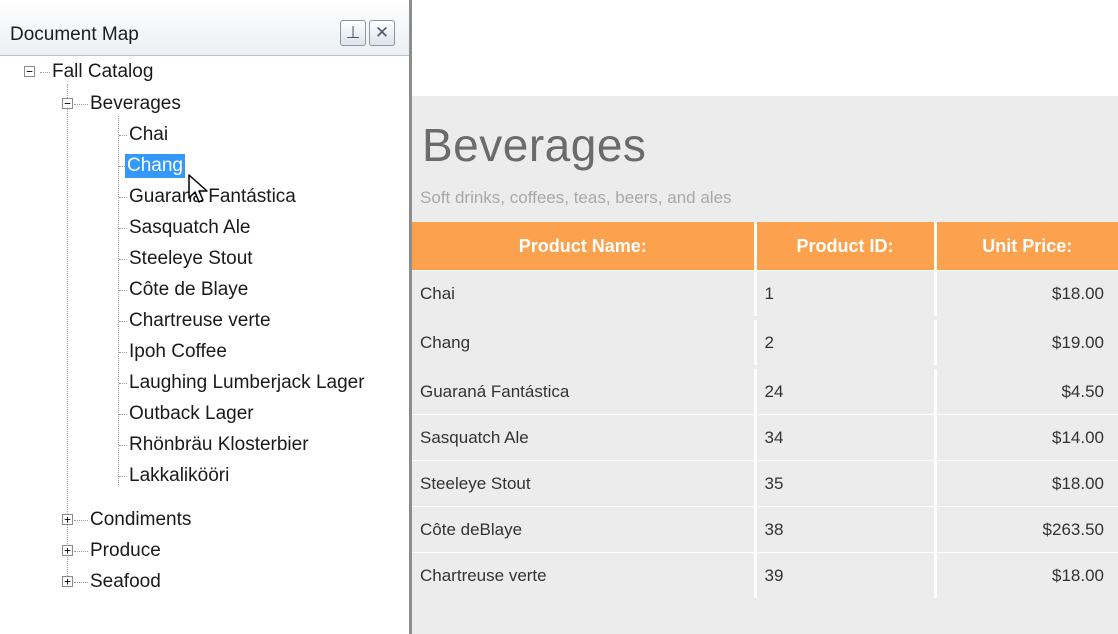 This screenshot has height=634, width=1118. I want to click on table-row: Chai 1 $18.00, so click(765, 294).